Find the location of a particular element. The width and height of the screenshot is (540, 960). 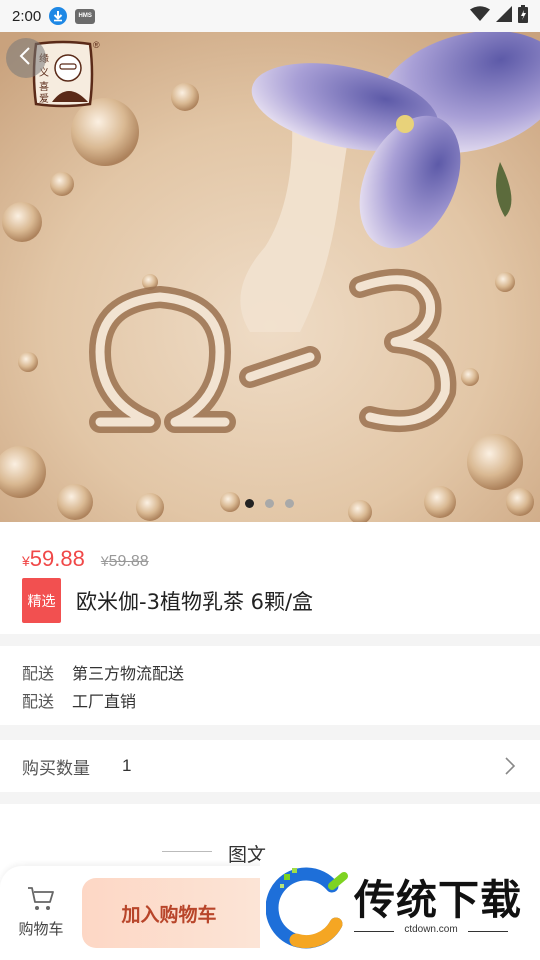

chevron-left-icon is located at coordinates (26, 58).